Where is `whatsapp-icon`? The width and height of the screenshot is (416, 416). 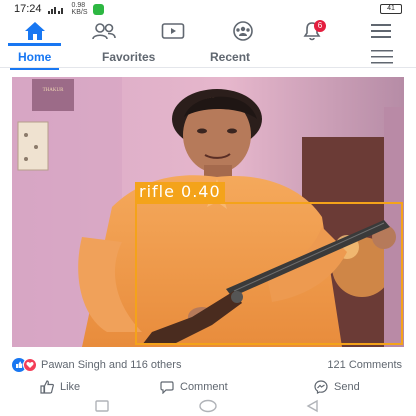
whatsapp-icon is located at coordinates (99, 9).